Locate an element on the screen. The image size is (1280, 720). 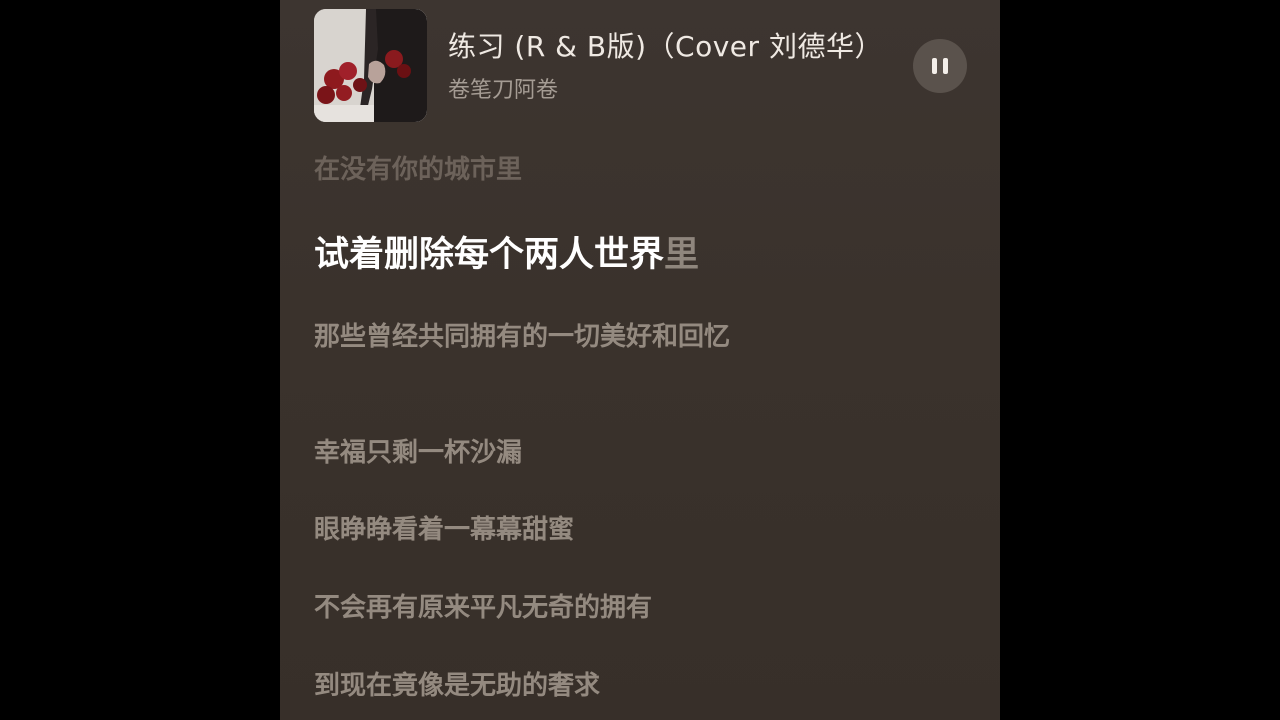
song-title: 练习 (R & B版)（Cover 刘德华） is located at coordinates (665, 47).